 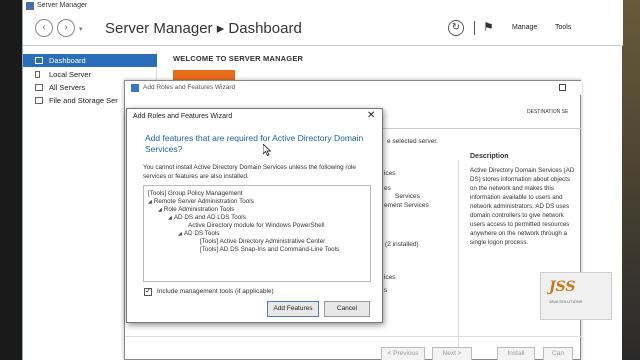 I want to click on logo-text: JSS, so click(x=562, y=287).